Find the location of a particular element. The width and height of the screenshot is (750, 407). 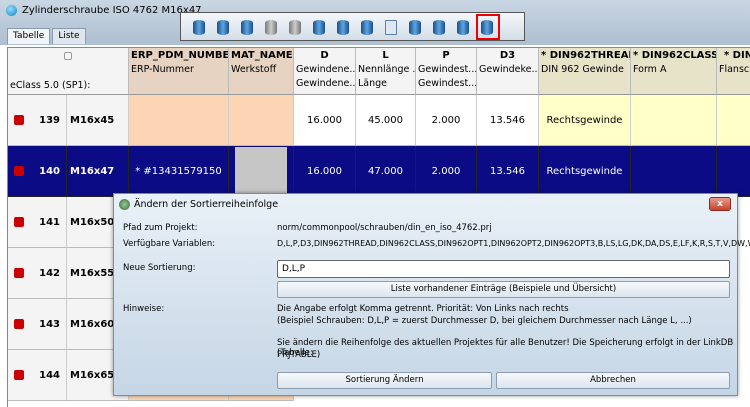

db-arrow-grey-icon is located at coordinates (272, 27).